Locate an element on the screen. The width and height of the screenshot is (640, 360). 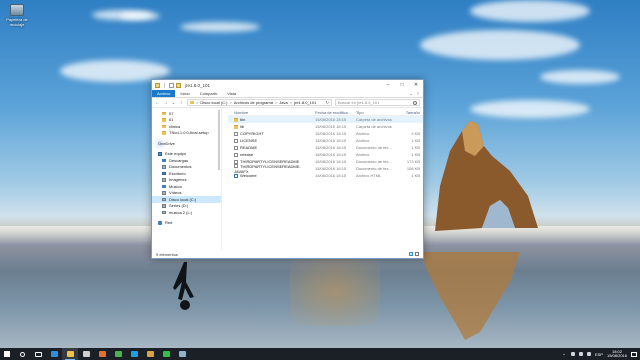
up-arrow-icon: ↑ is located at coordinates (181, 103).